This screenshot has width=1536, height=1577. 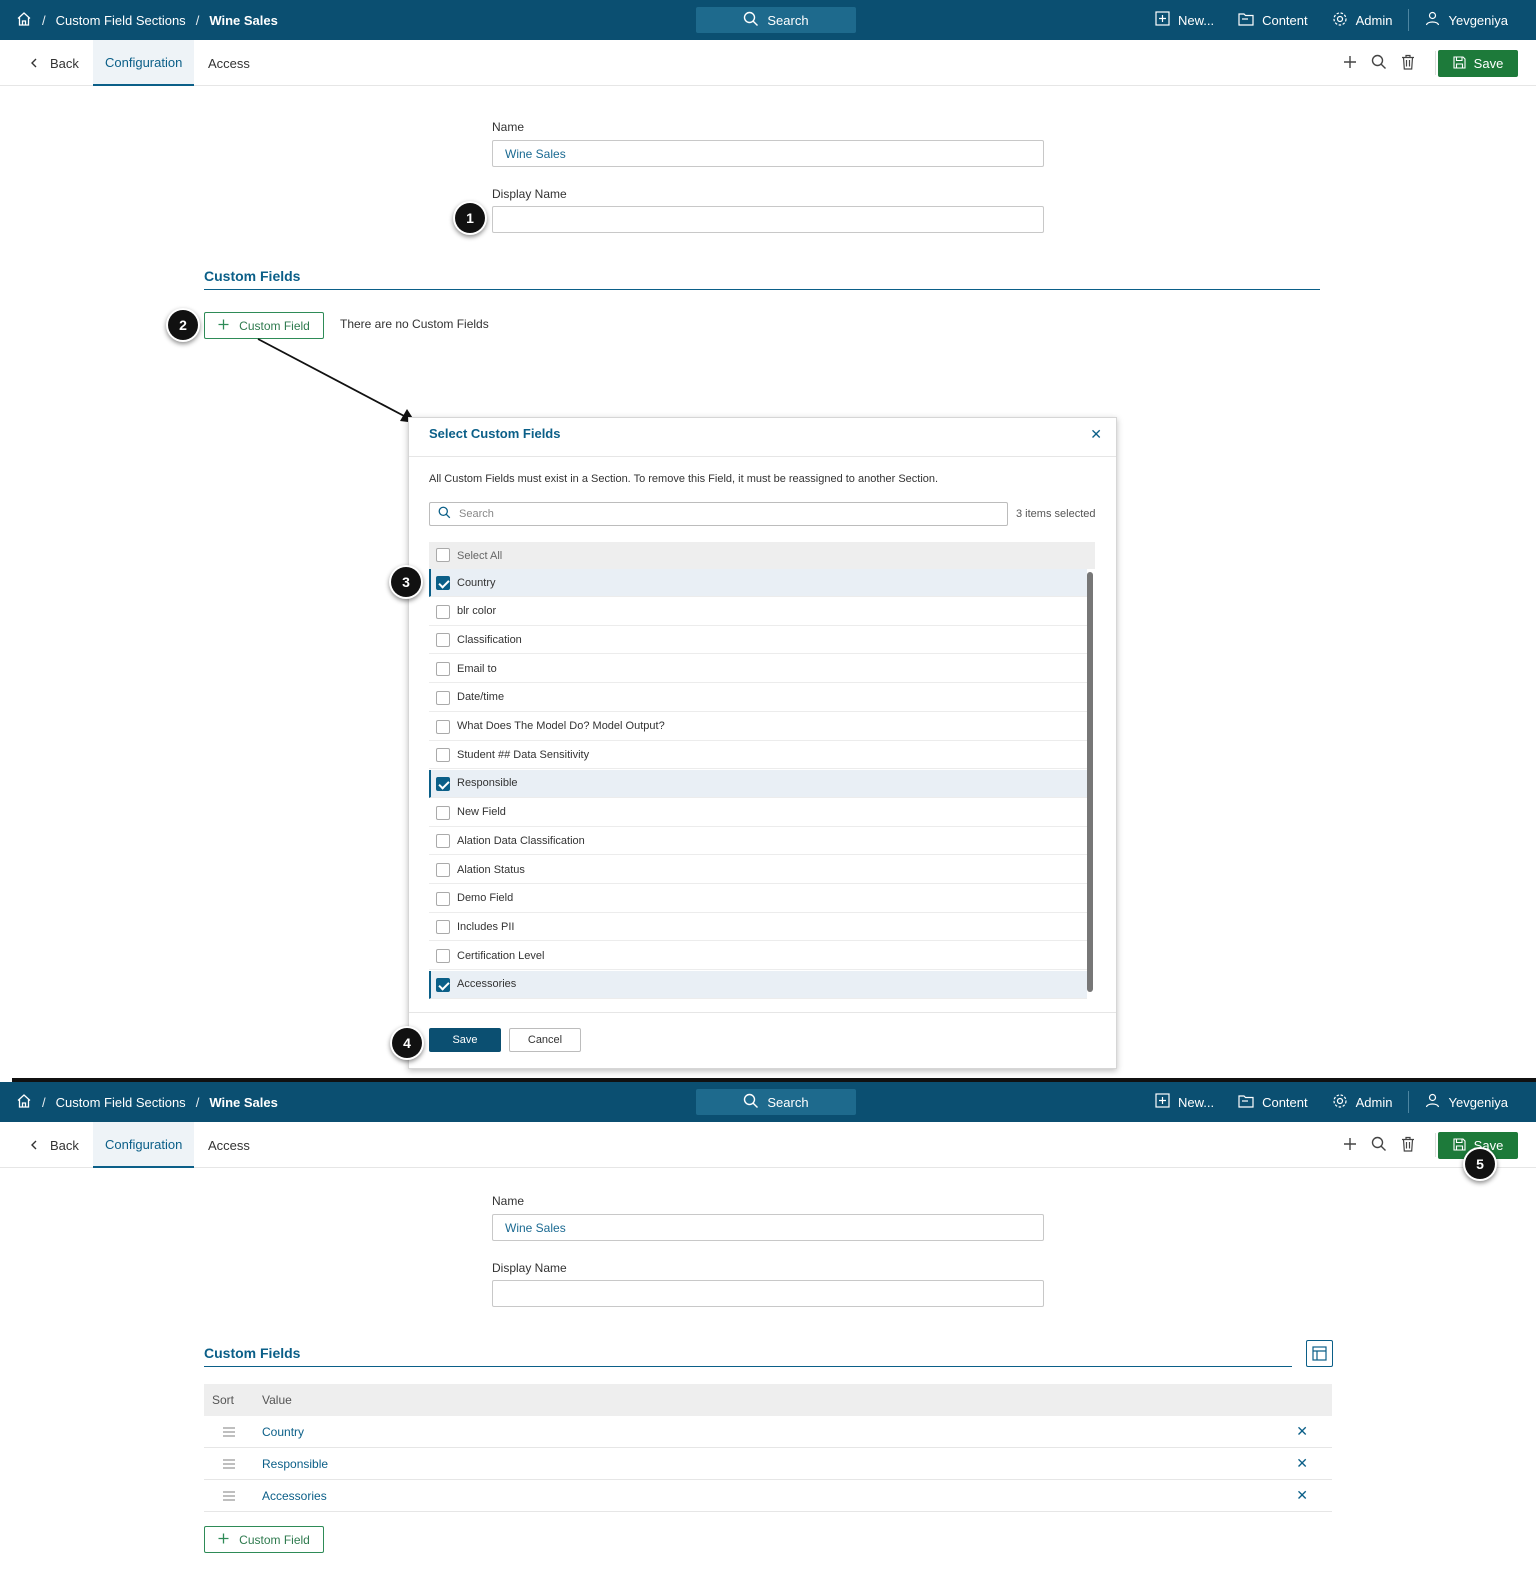 What do you see at coordinates (283, 1432) in the screenshot?
I see `row-value: Country` at bounding box center [283, 1432].